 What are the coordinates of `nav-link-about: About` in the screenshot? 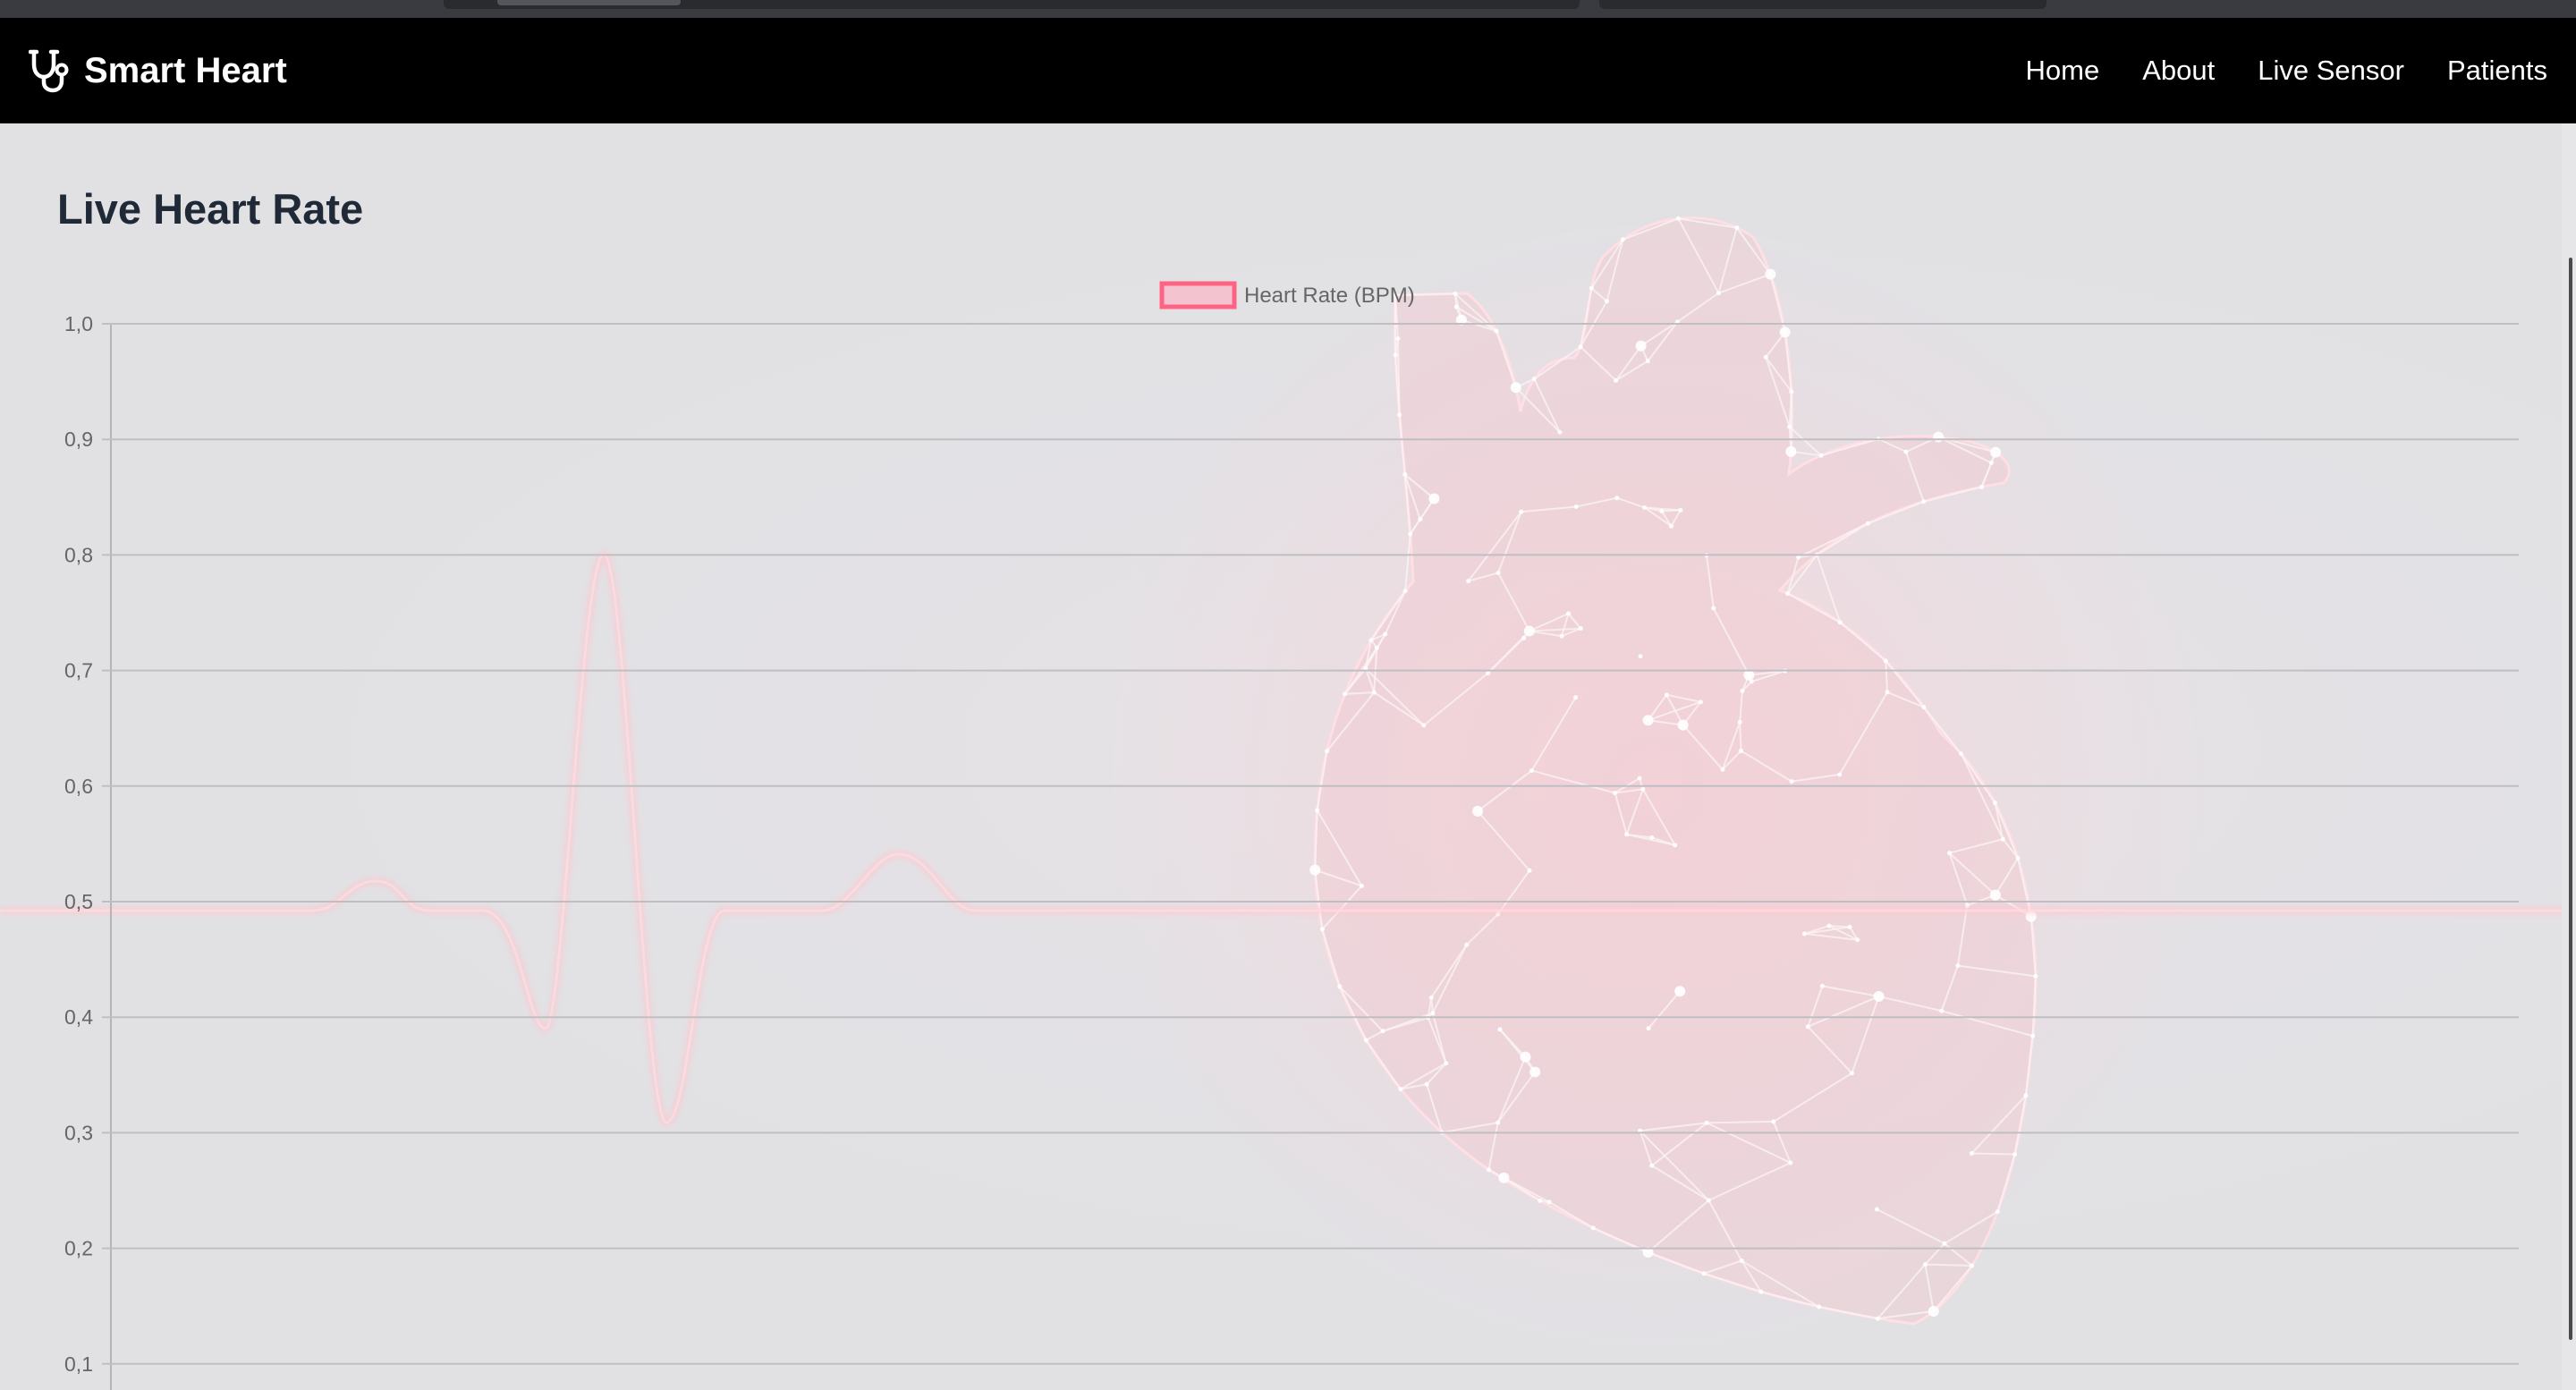 It's located at (2178, 71).